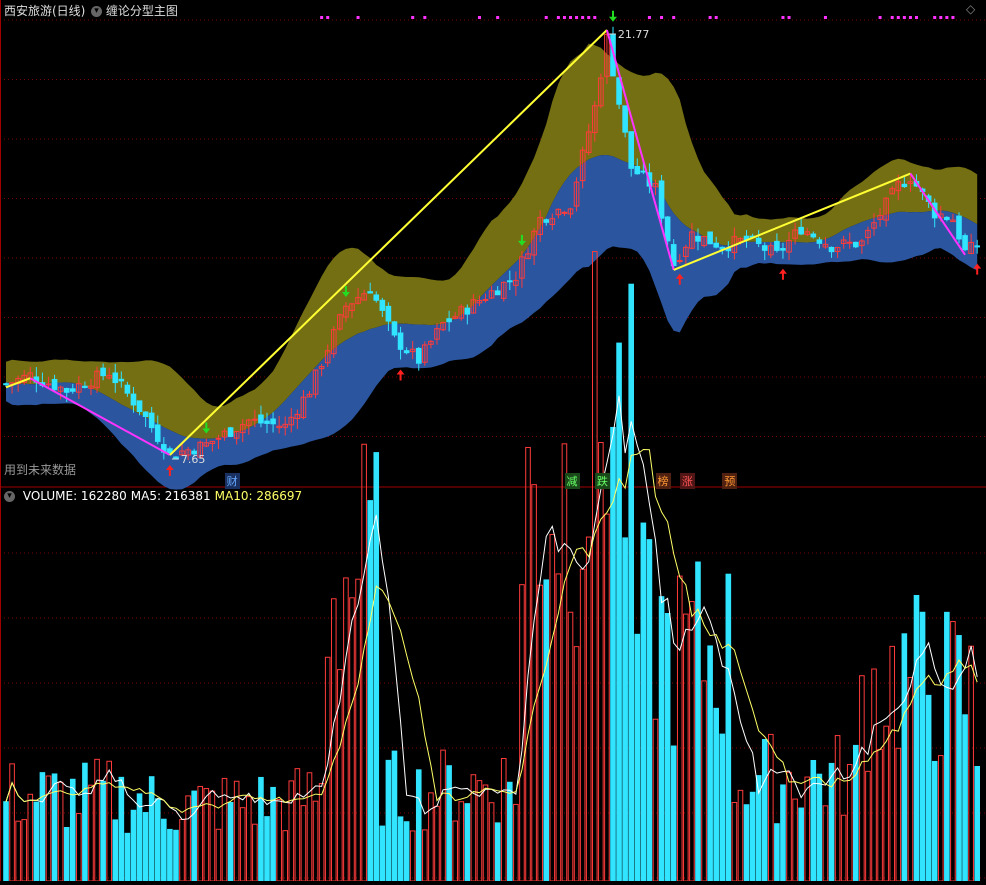 The height and width of the screenshot is (885, 986). I want to click on indicator-title: 缠论分型主图, so click(142, 11).